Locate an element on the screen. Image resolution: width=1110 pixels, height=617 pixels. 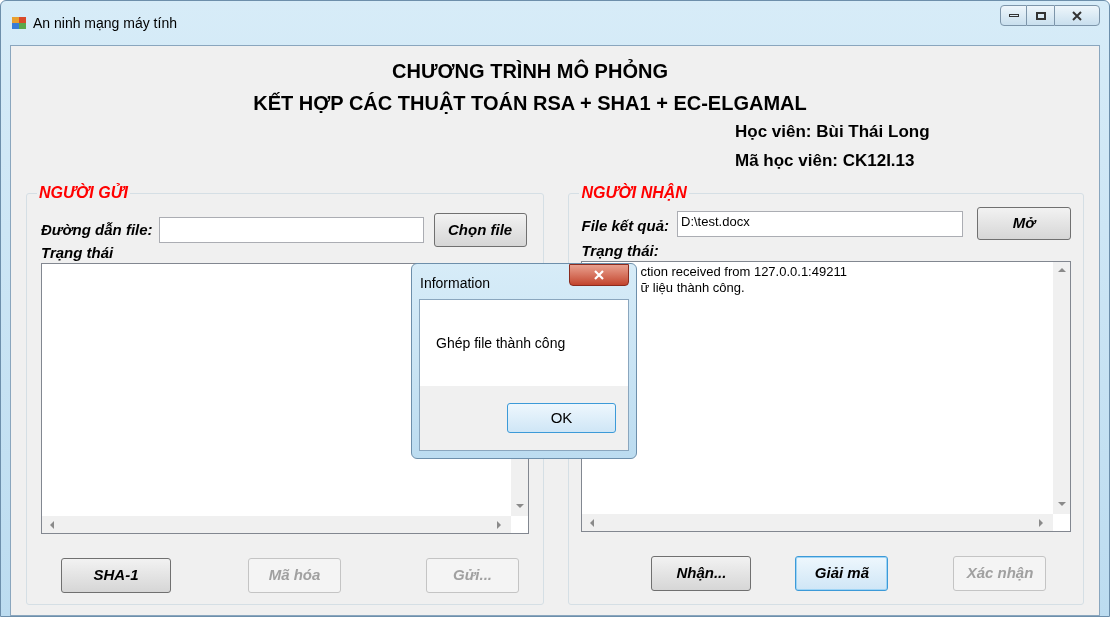
choose-file-button: Chọn file is located at coordinates (480, 230).